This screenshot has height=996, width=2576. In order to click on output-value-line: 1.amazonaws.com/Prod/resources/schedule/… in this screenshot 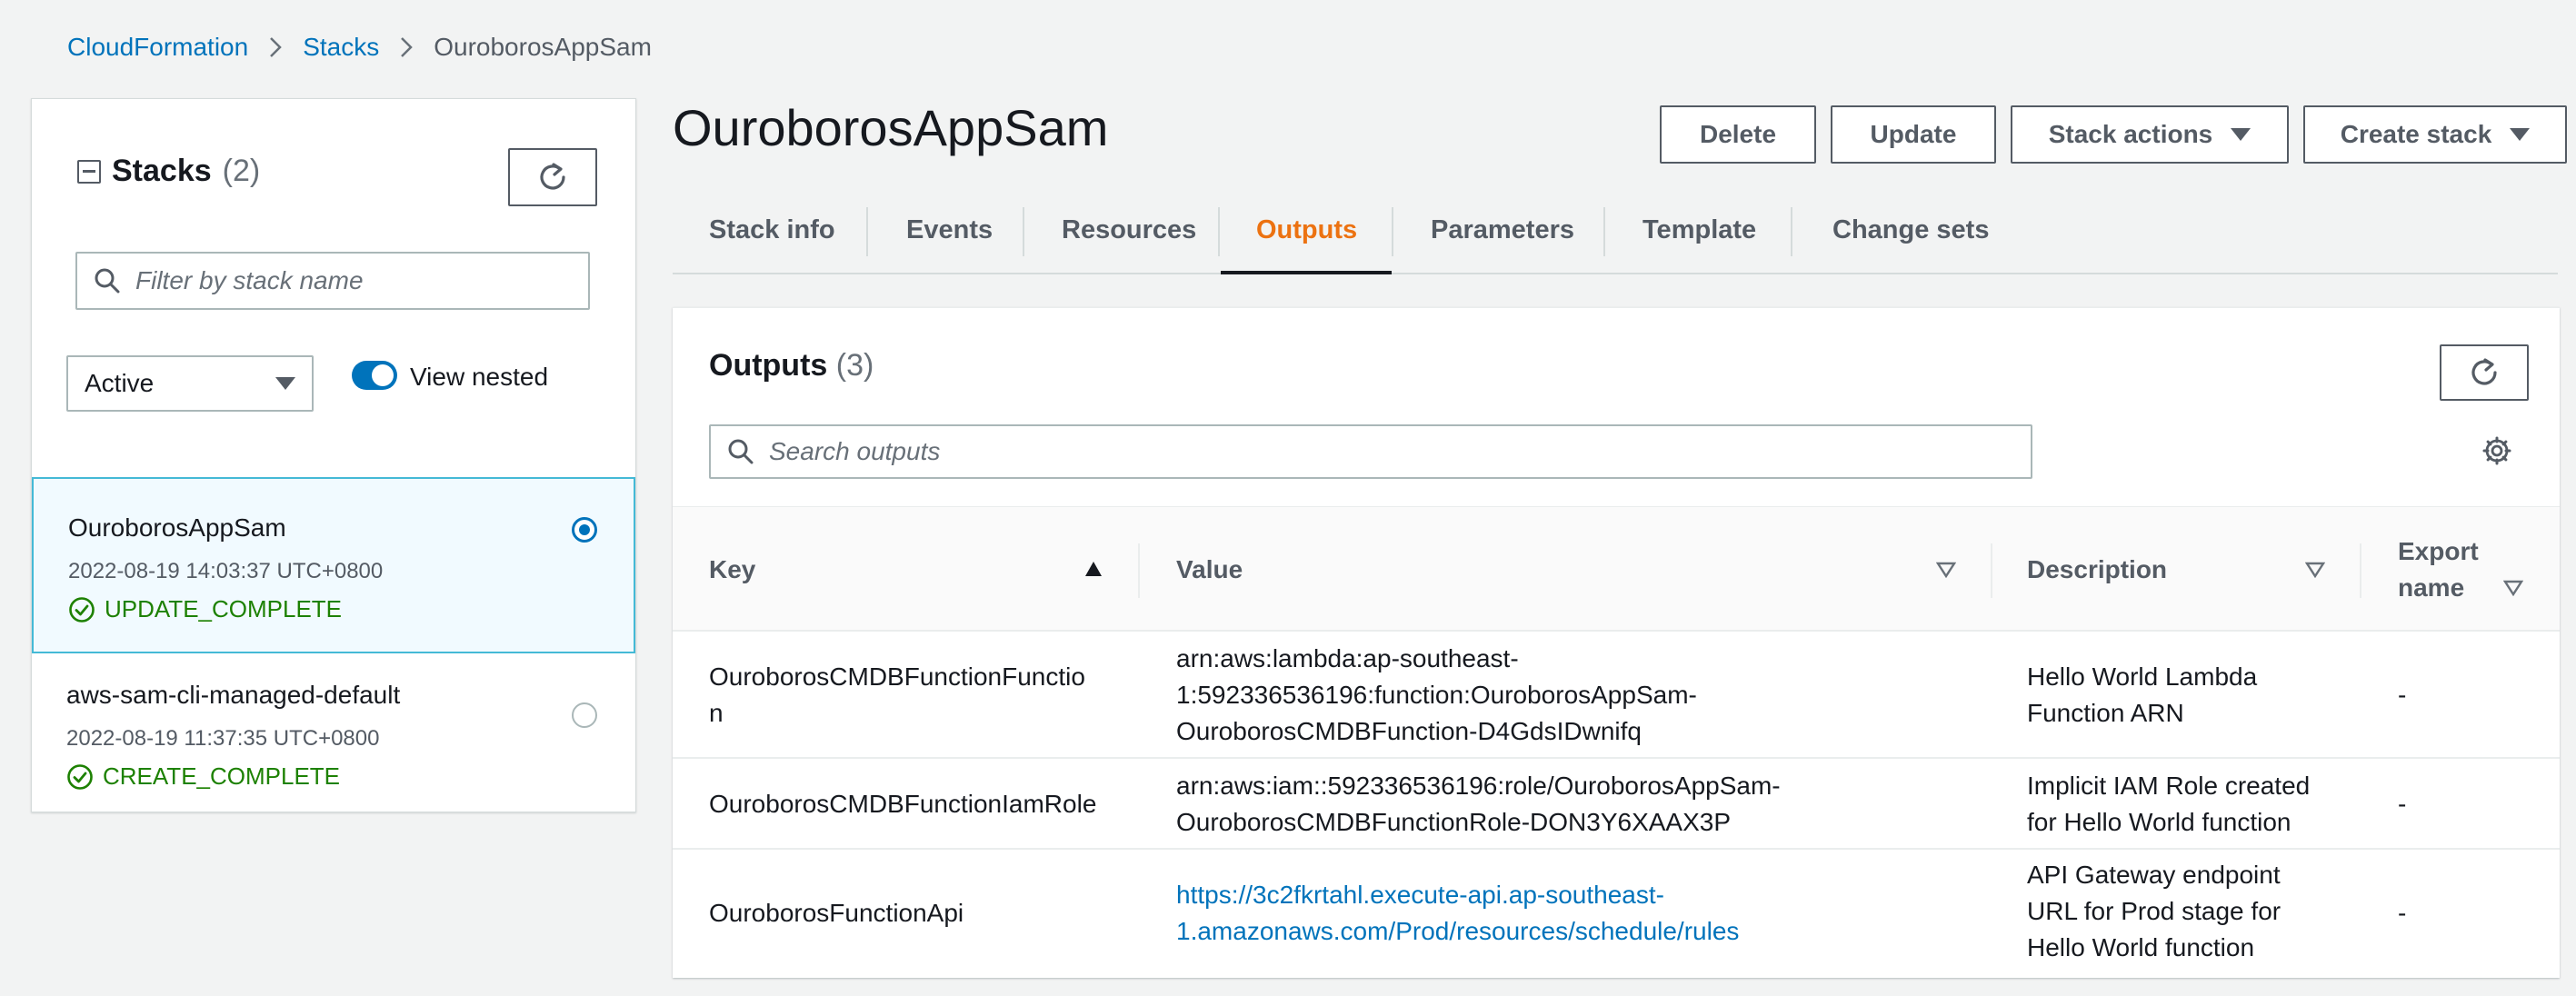, I will do `click(1457, 931)`.